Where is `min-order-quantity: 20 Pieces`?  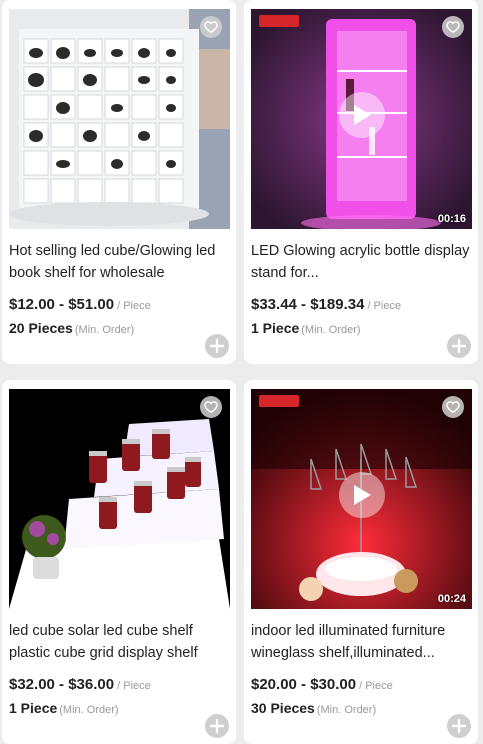 min-order-quantity: 20 Pieces is located at coordinates (41, 328).